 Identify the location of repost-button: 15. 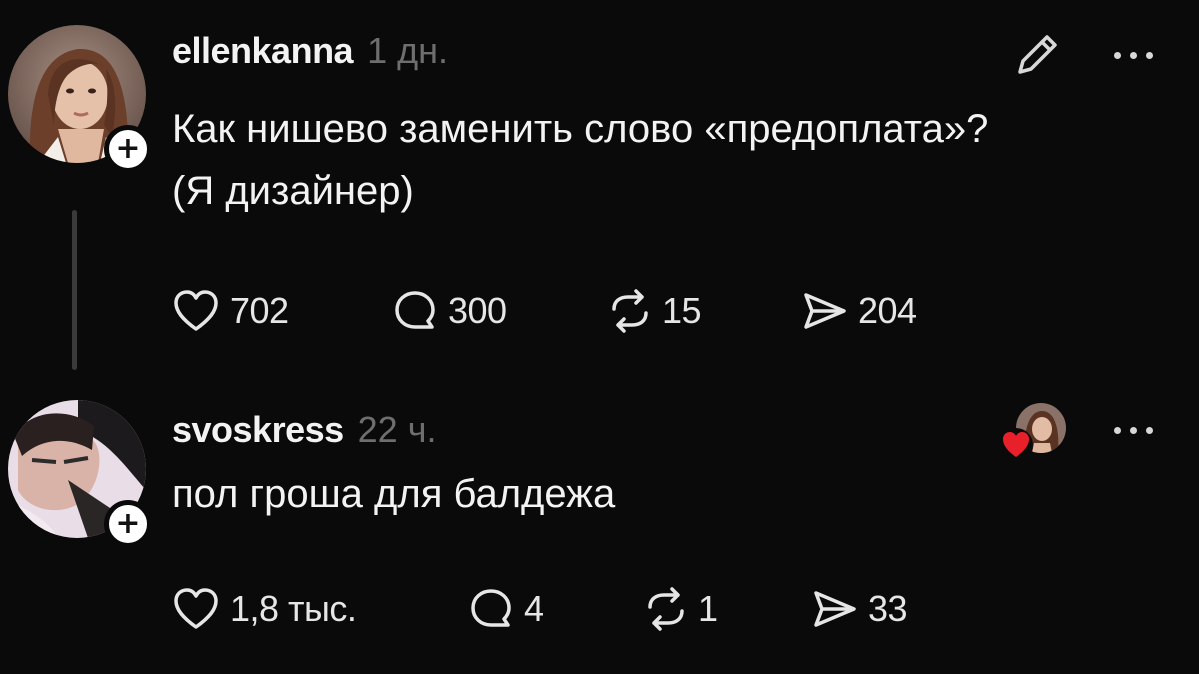
(655, 311).